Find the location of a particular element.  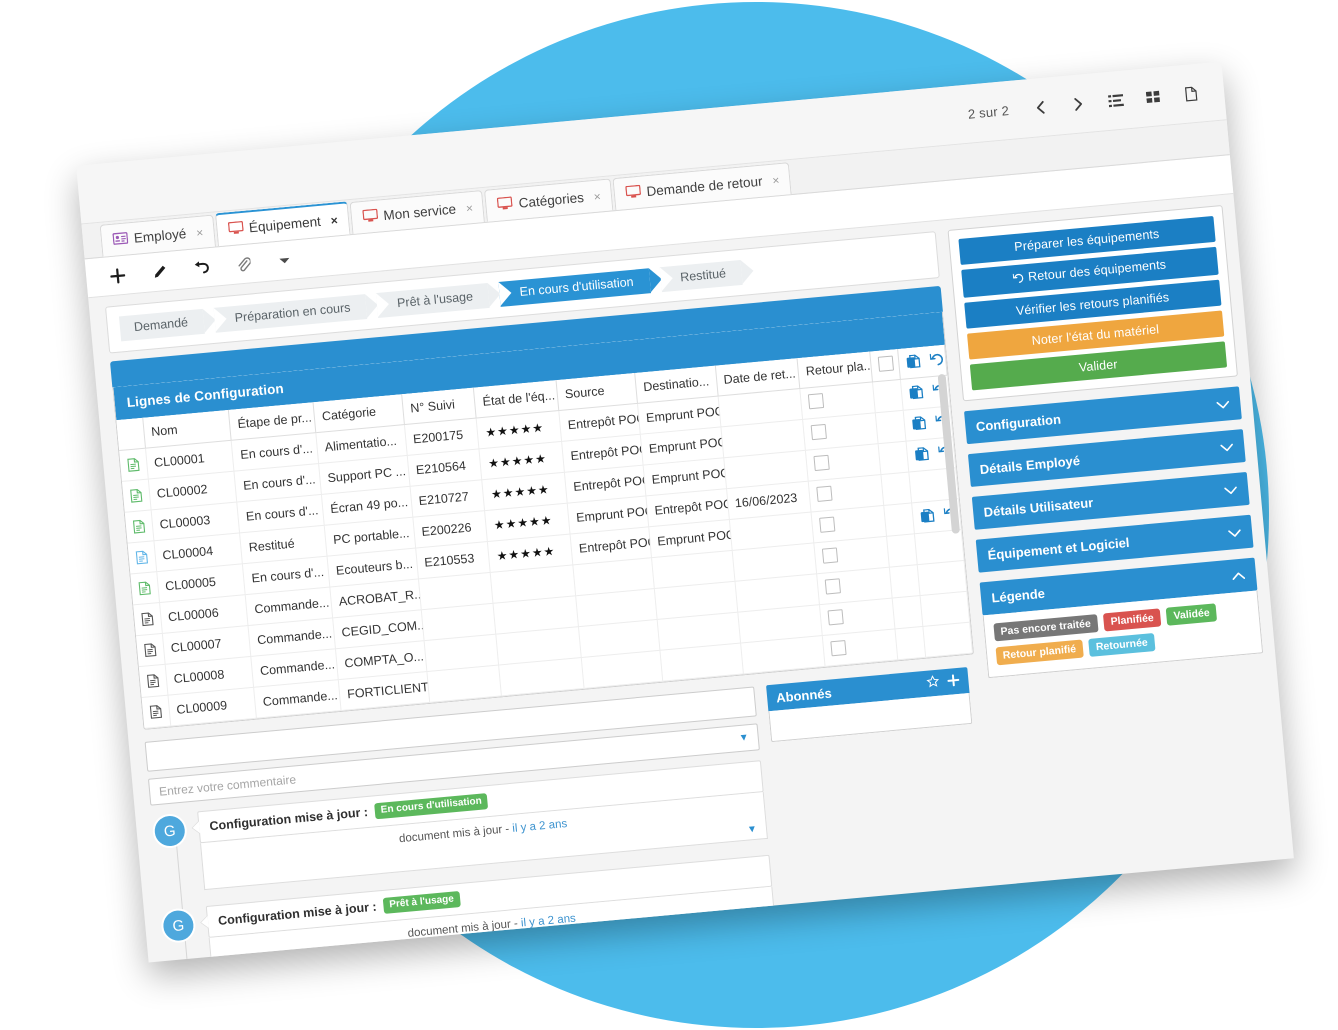

list-view-icon is located at coordinates (1116, 100).